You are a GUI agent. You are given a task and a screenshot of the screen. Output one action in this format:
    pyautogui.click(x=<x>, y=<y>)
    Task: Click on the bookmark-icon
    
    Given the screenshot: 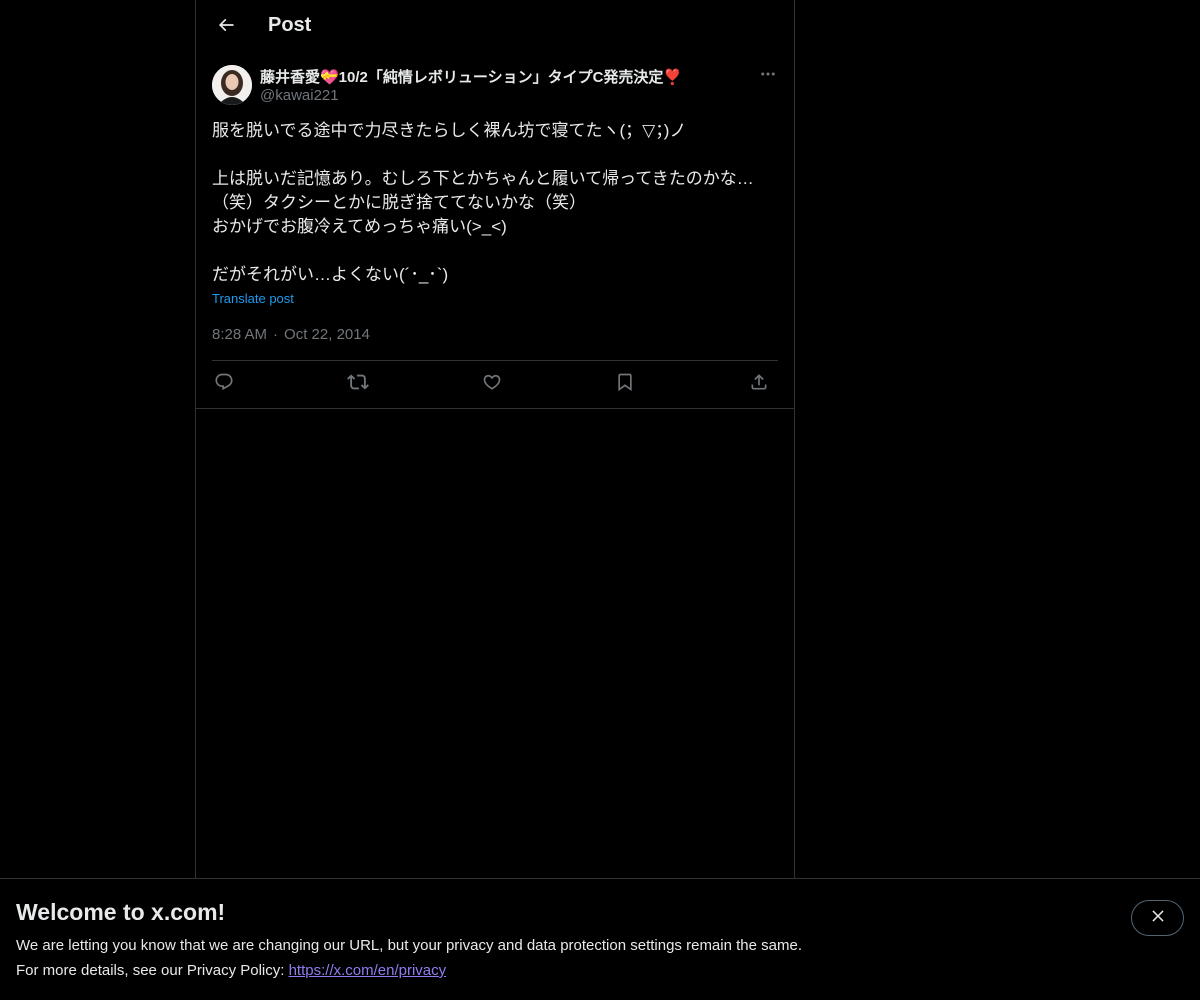 What is the action you would take?
    pyautogui.click(x=625, y=384)
    